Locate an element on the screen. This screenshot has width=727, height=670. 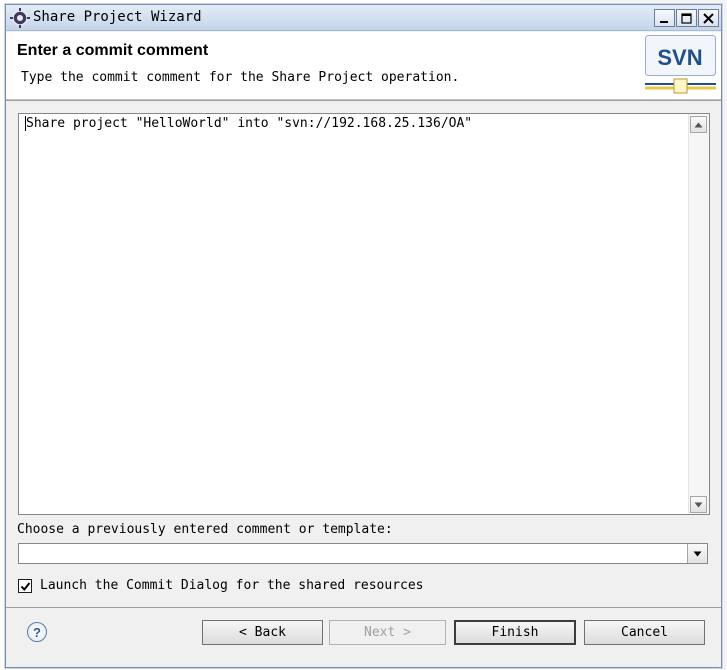
maximize-icon is located at coordinates (686, 18).